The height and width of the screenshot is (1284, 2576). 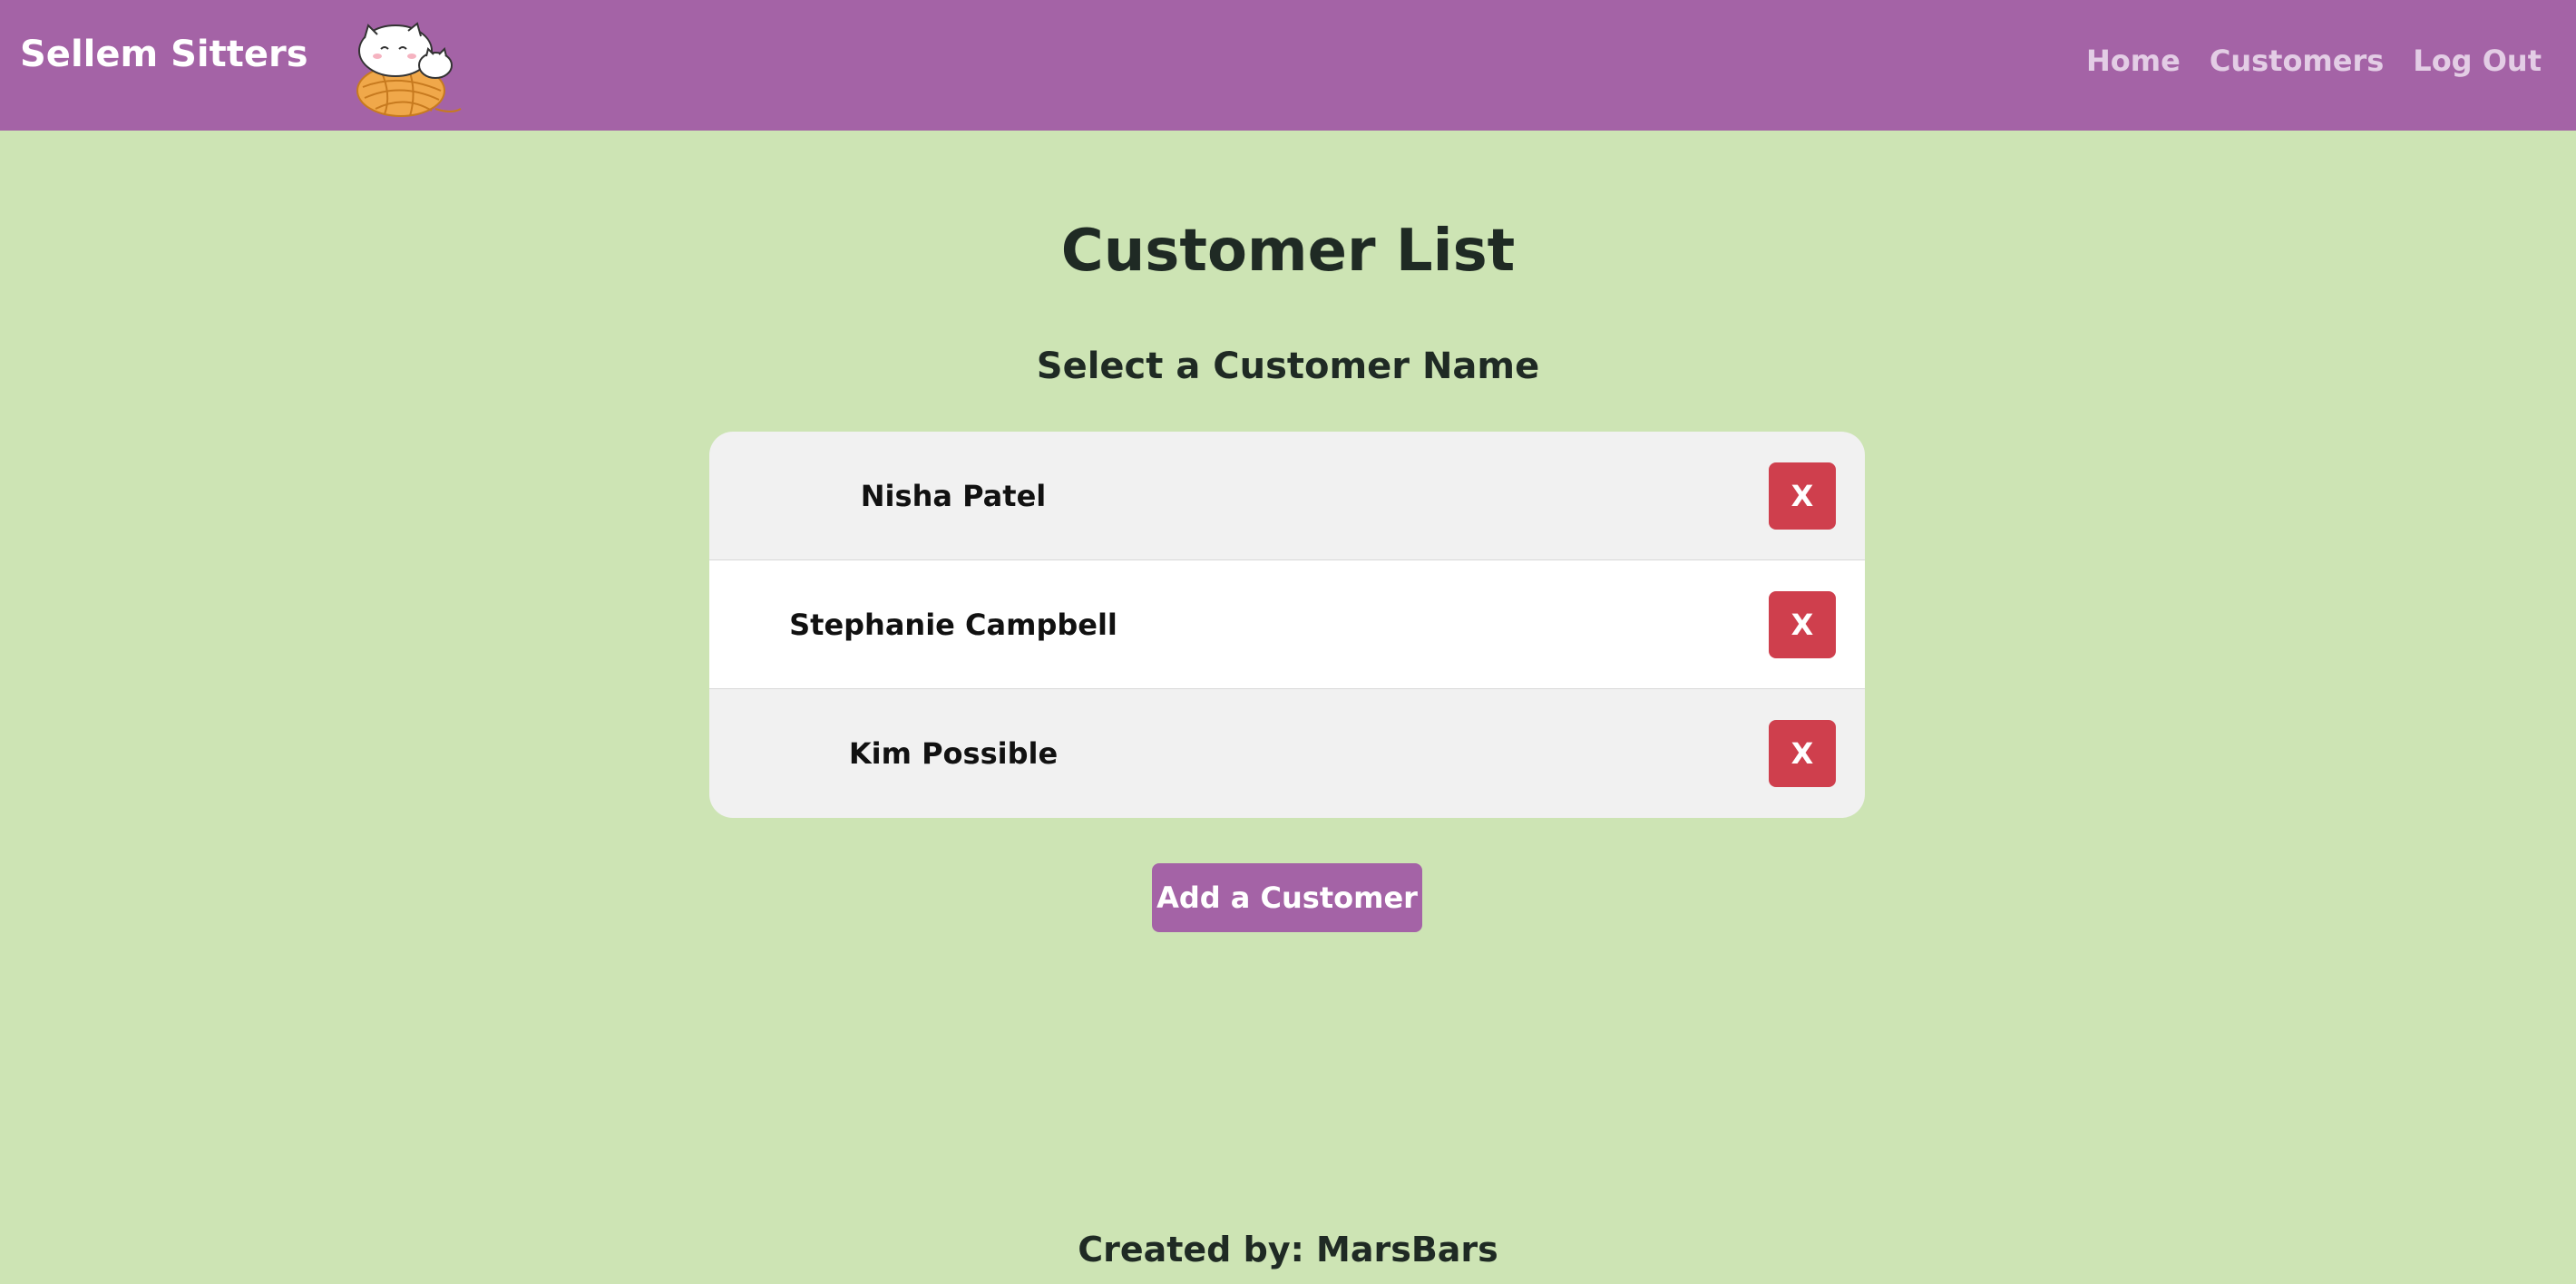 I want to click on footer-credit: Created by: MarsBars, so click(x=1288, y=1249).